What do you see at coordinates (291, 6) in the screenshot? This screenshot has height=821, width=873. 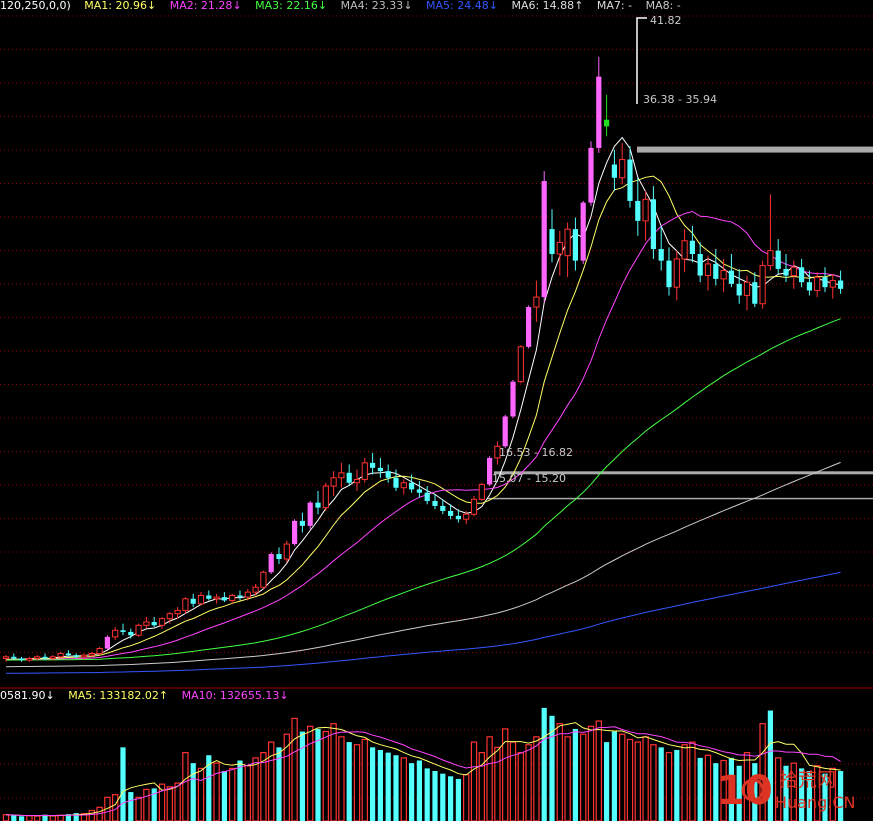 I see `ma3-label: MA3: 22.16↓` at bounding box center [291, 6].